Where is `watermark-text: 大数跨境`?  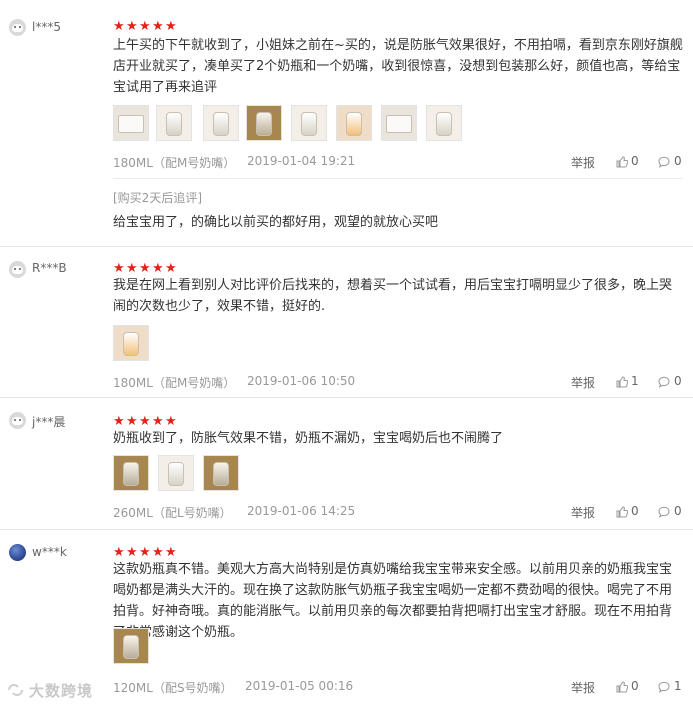
watermark-text: 大数跨境 is located at coordinates (61, 691).